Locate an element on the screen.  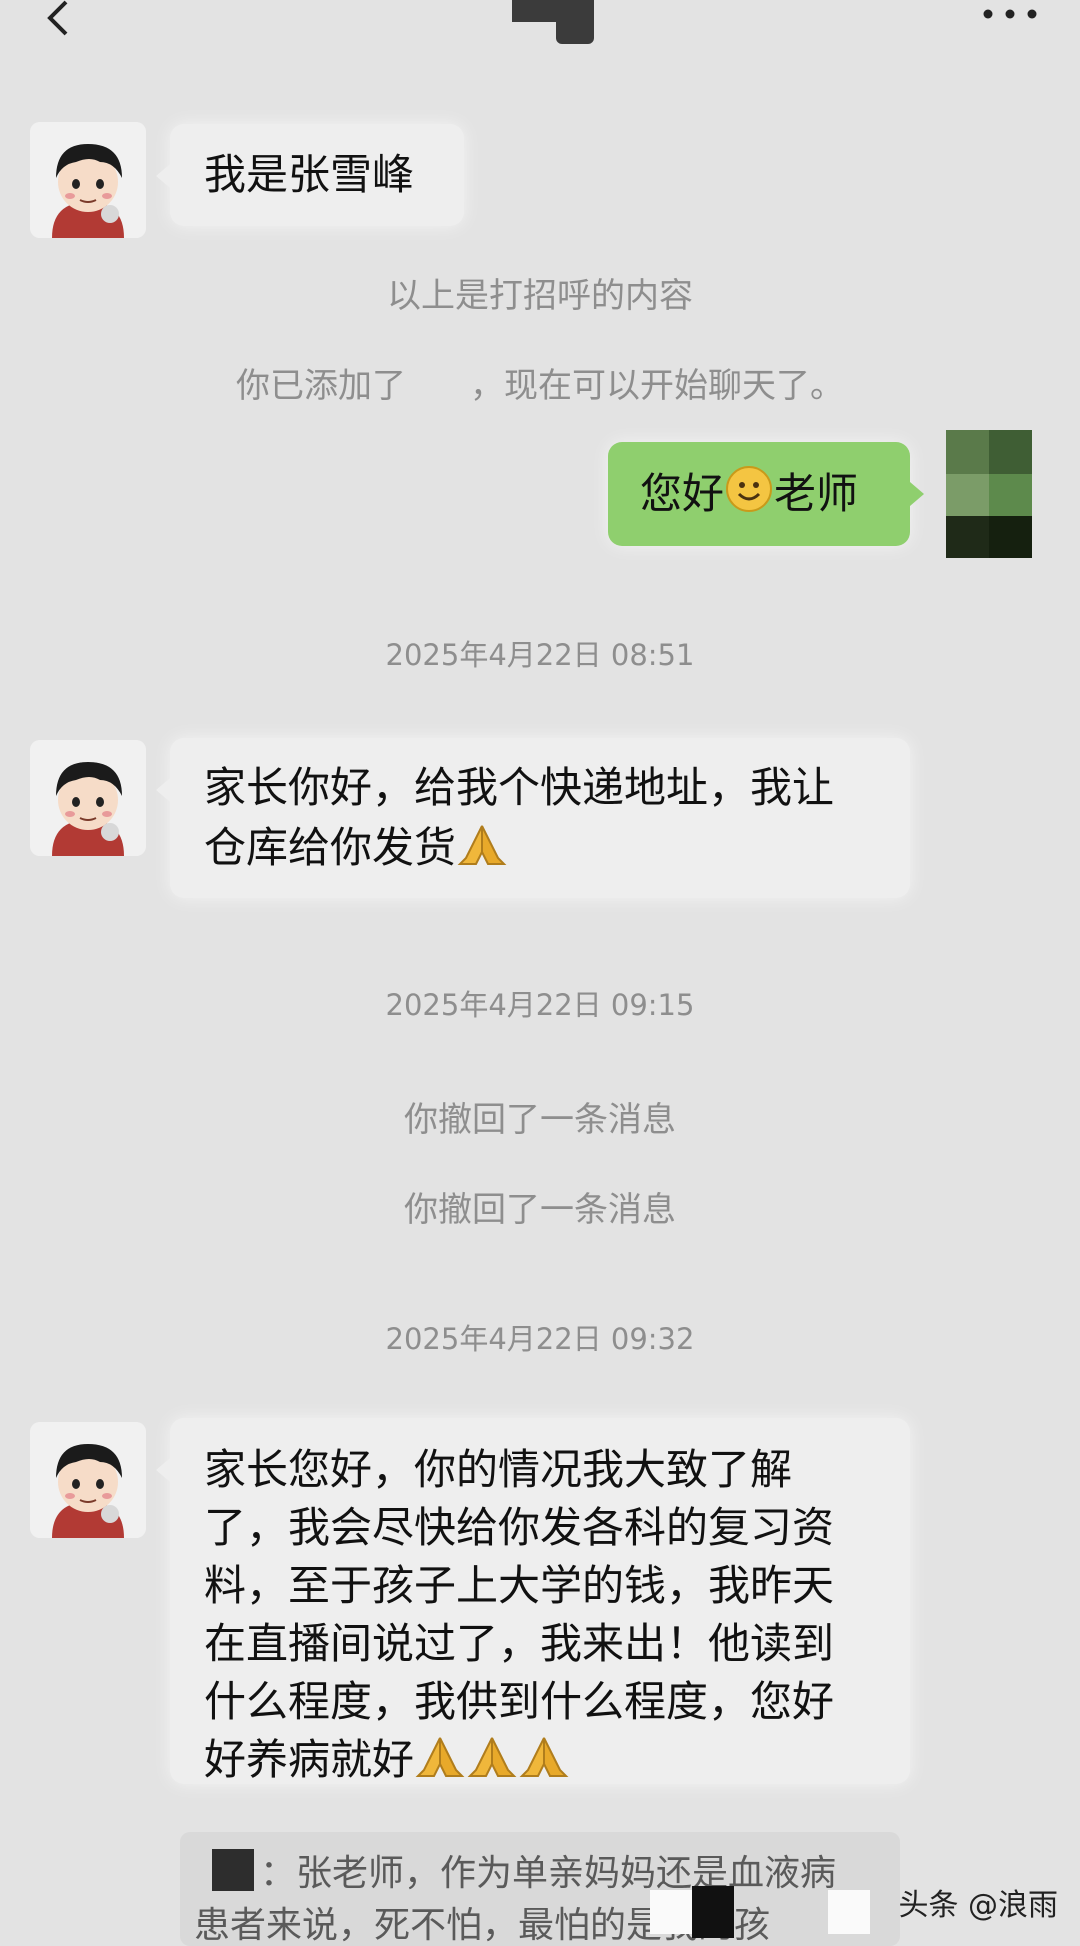
sender-redacted is located at coordinates (233, 1870).